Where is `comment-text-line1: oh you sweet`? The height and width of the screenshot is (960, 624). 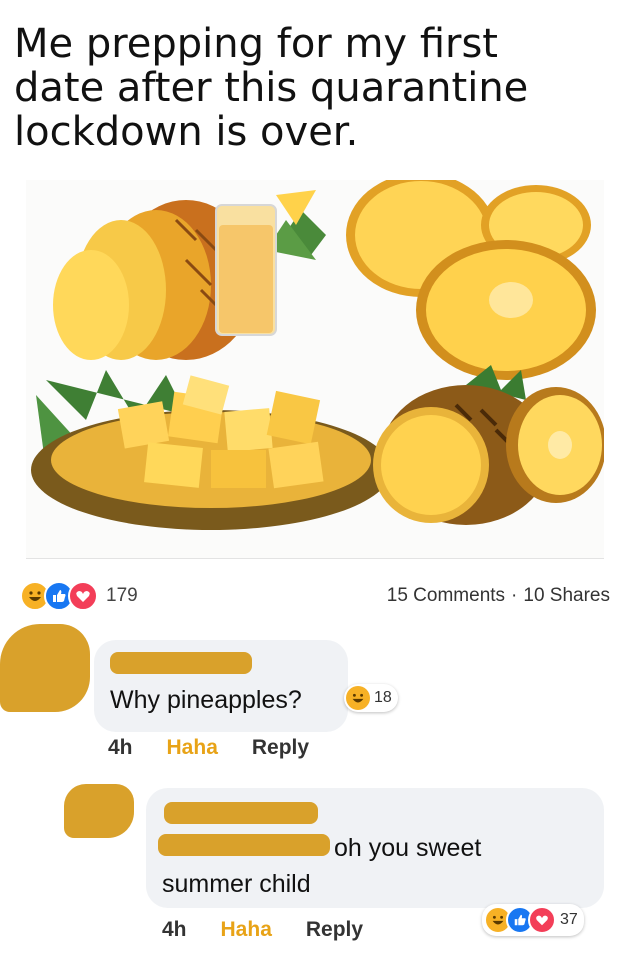
comment-text-line1: oh you sweet is located at coordinates (408, 848).